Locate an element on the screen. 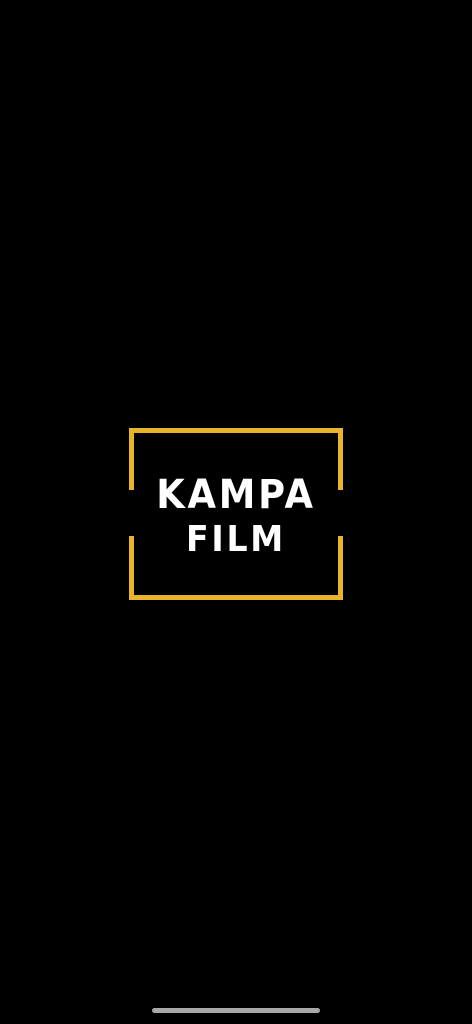 This screenshot has width=472, height=1024. logo-text-kampa: KAMPA is located at coordinates (236, 495).